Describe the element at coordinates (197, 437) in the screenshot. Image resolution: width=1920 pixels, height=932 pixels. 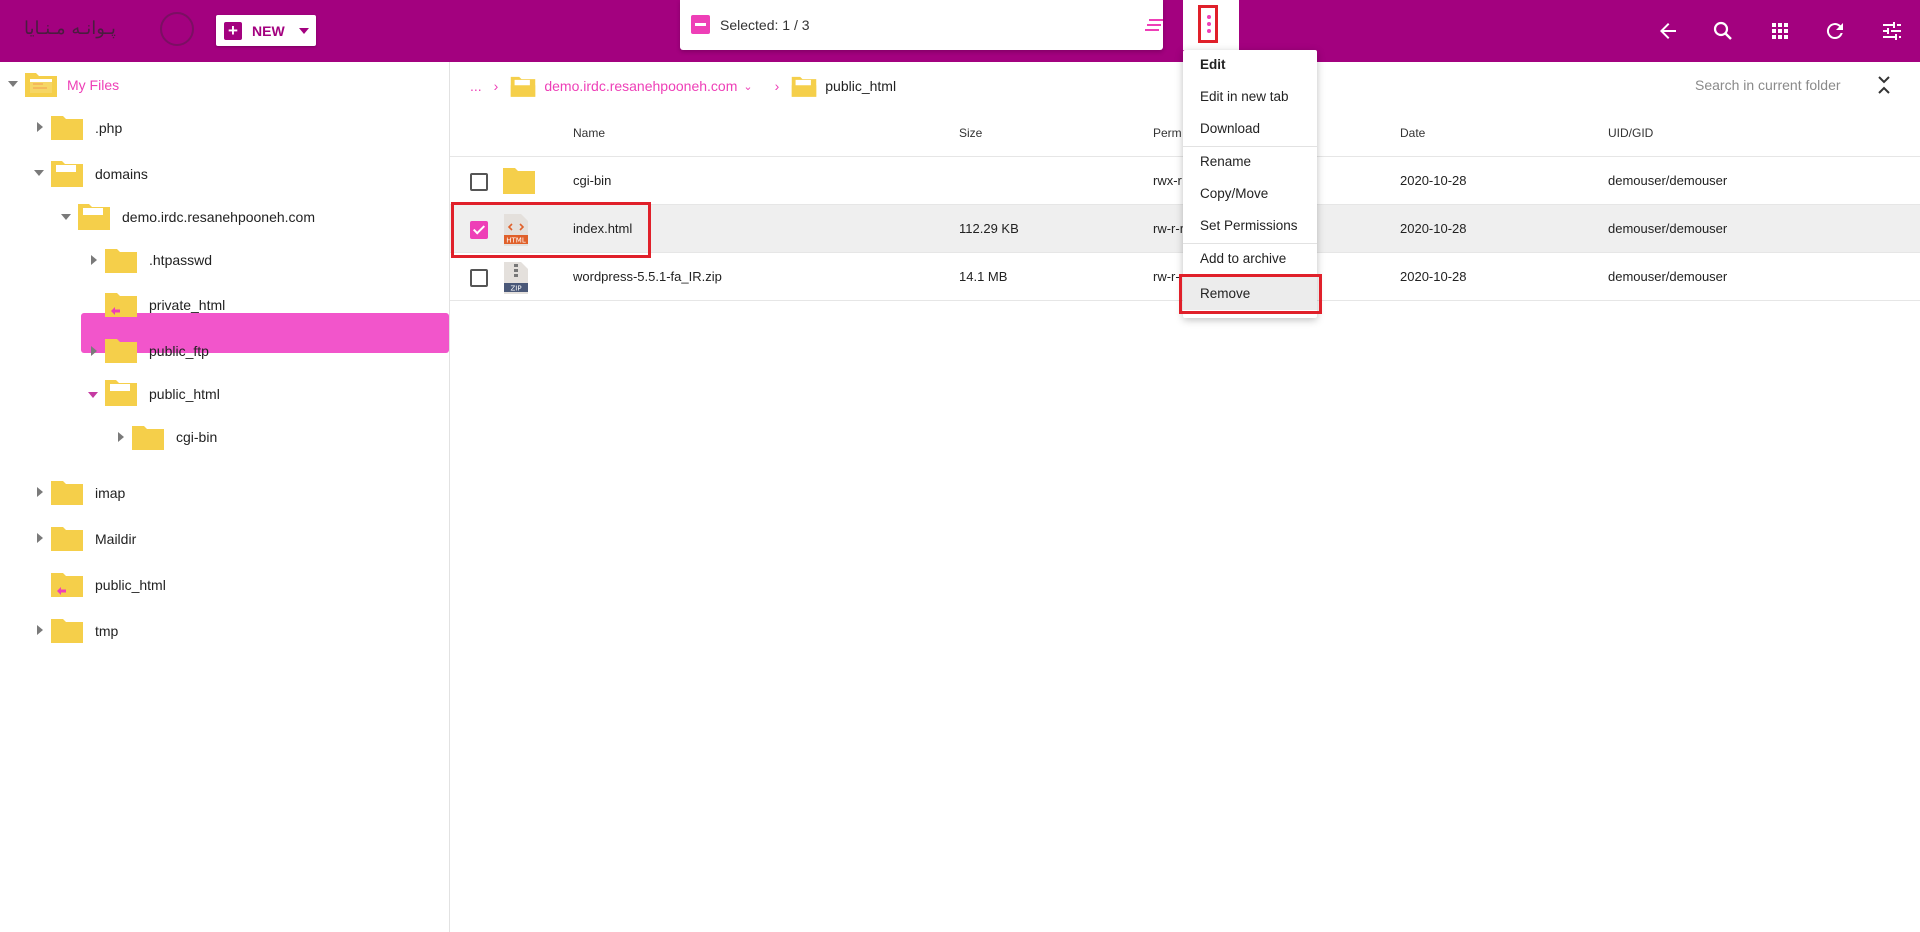
I see `tree-label: cgi-bin` at that location.